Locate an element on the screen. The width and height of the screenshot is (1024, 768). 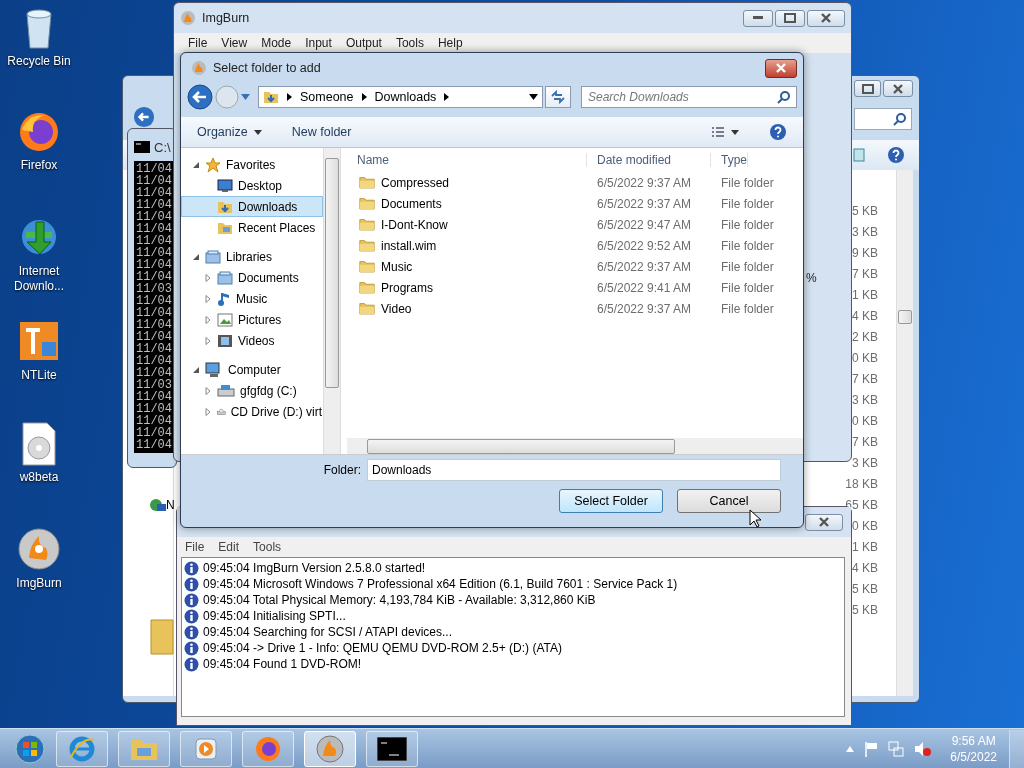
tree-item: gfgfdg (C:) is located at coordinates (252, 390).